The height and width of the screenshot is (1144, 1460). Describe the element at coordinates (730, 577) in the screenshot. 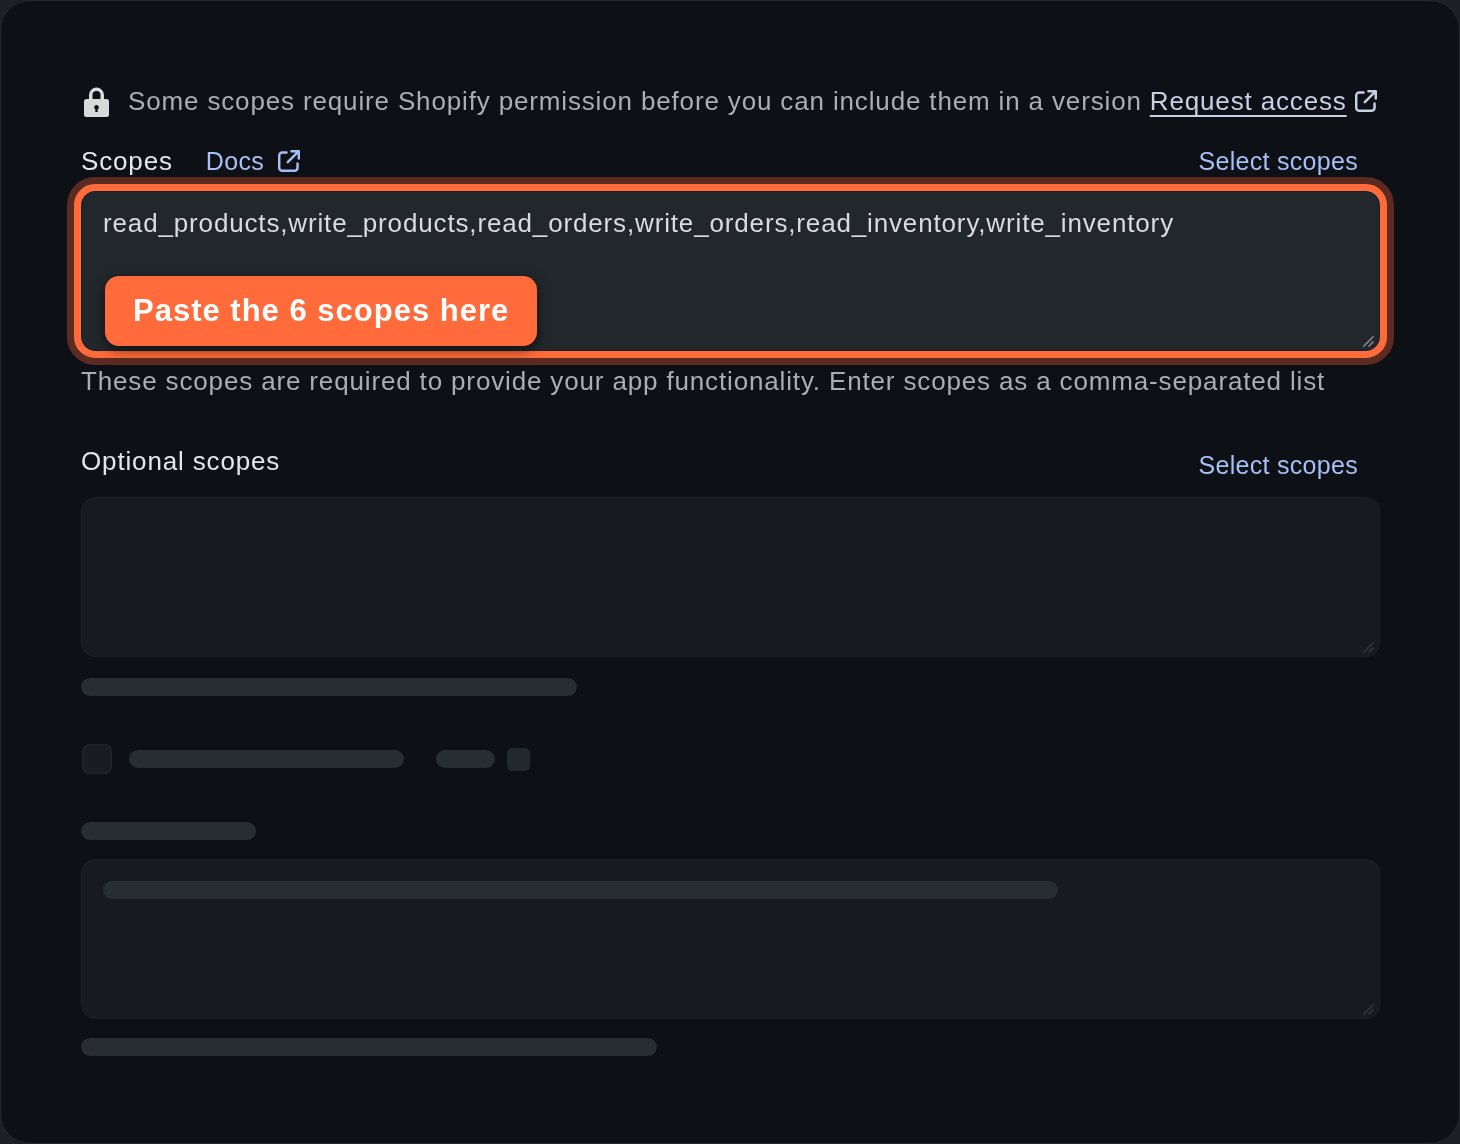

I see `optional-scopes-field` at that location.